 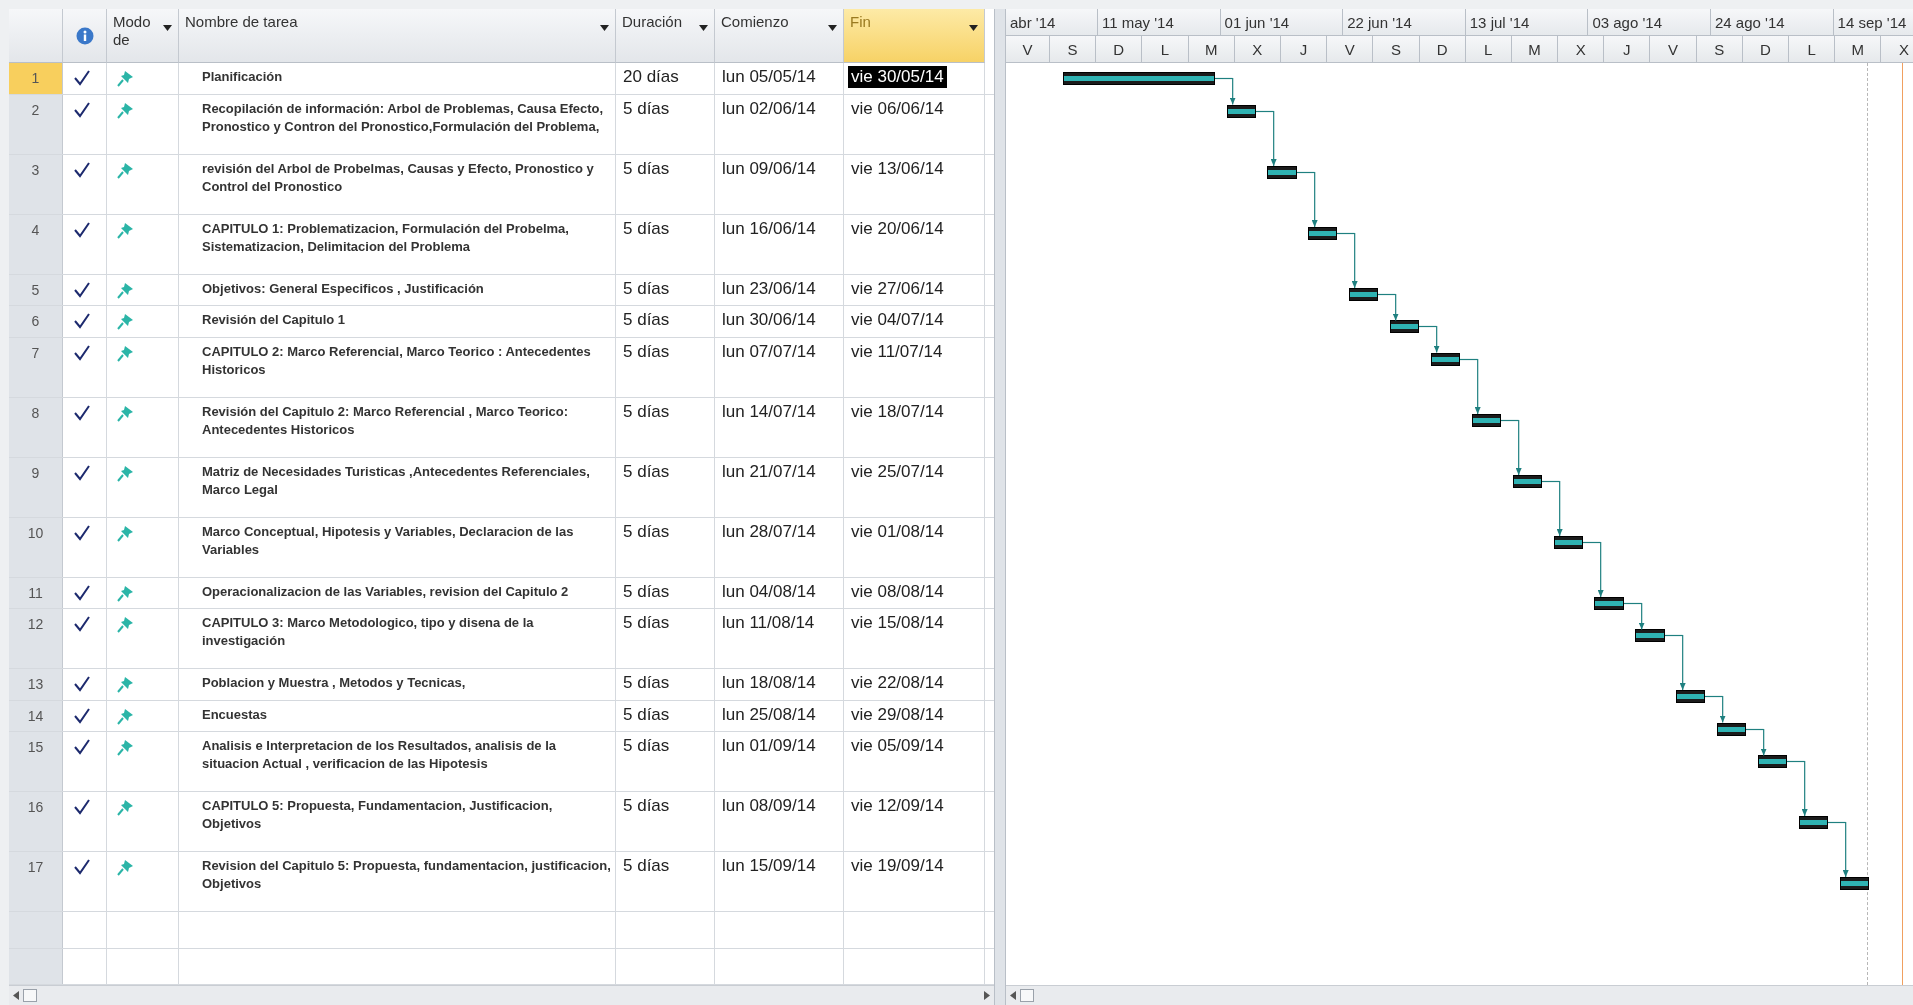 I want to click on row-number: 17, so click(x=36, y=881).